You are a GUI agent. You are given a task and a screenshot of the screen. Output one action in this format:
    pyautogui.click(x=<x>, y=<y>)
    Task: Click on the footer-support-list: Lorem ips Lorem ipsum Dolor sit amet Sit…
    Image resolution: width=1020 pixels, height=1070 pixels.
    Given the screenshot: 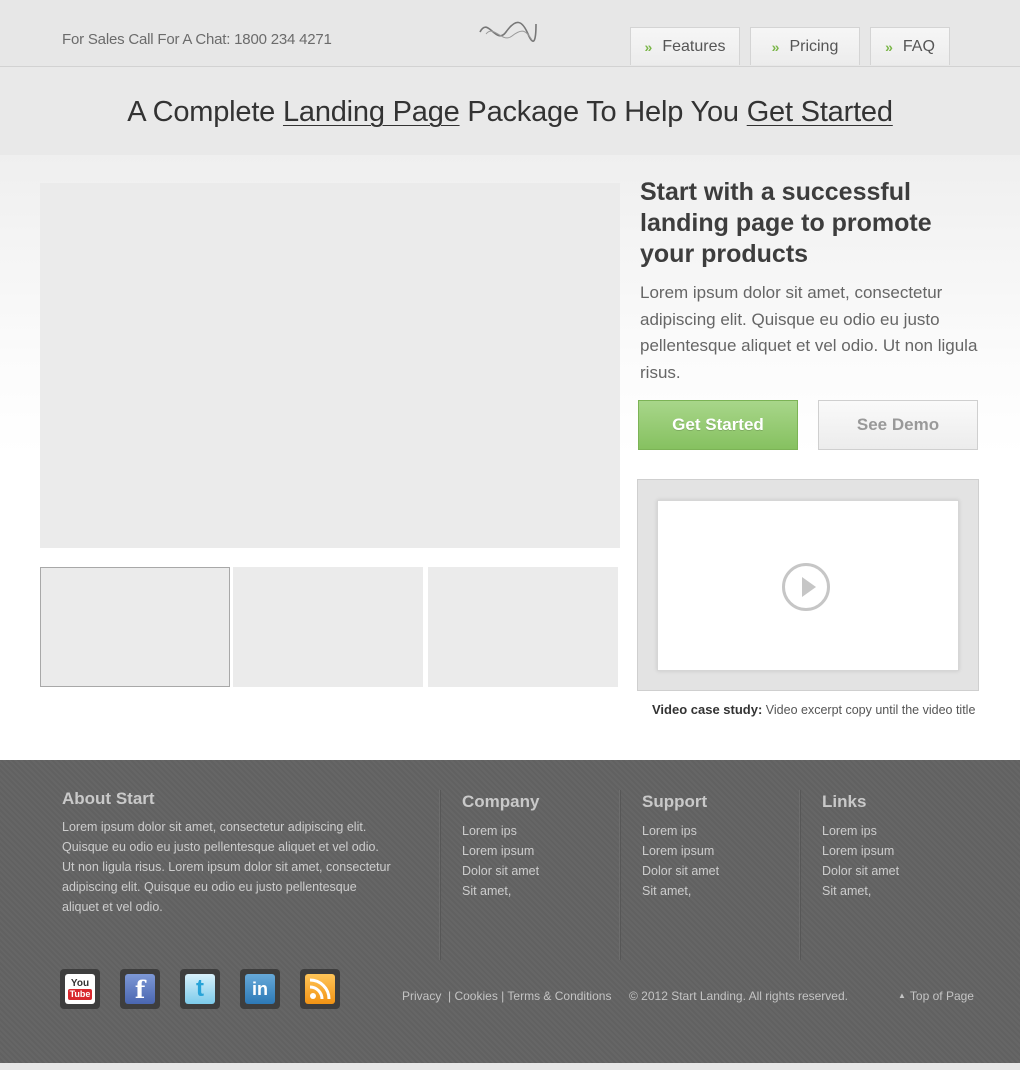 What is the action you would take?
    pyautogui.click(x=680, y=861)
    